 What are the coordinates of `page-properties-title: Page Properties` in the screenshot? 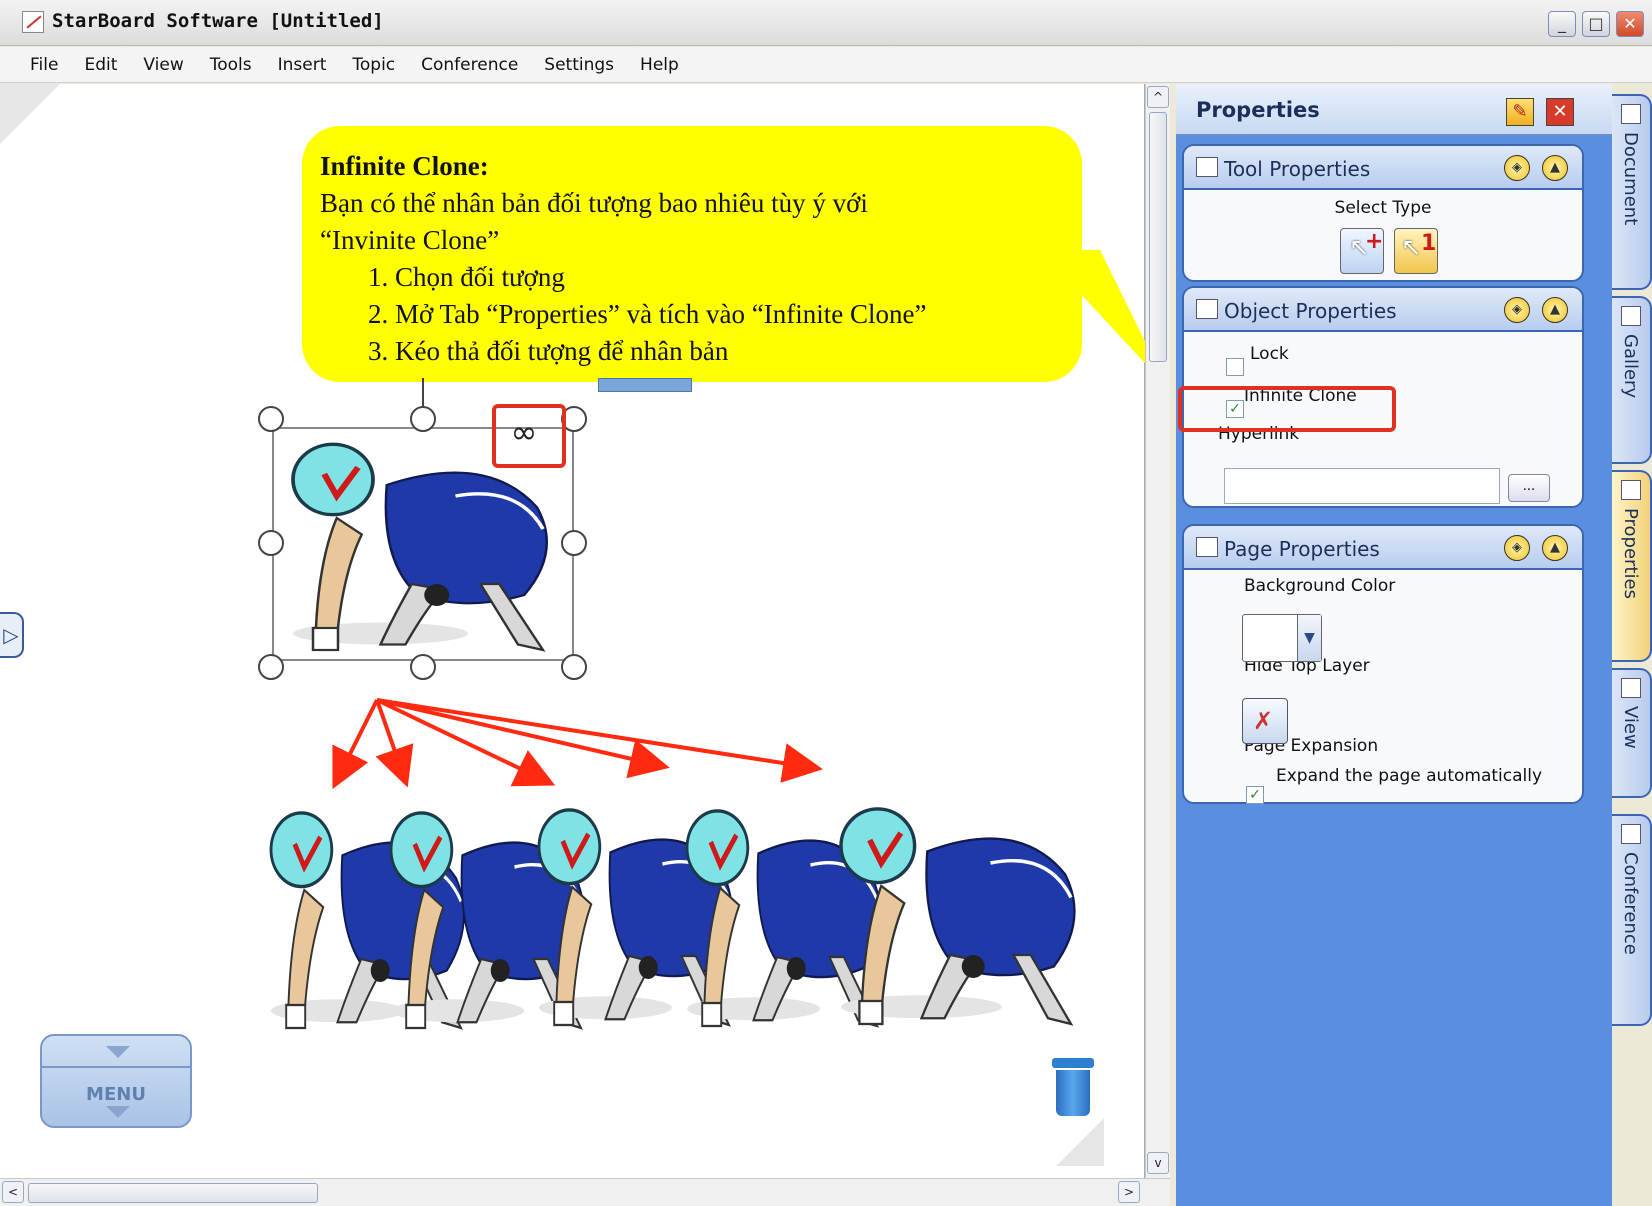 It's located at (1302, 549).